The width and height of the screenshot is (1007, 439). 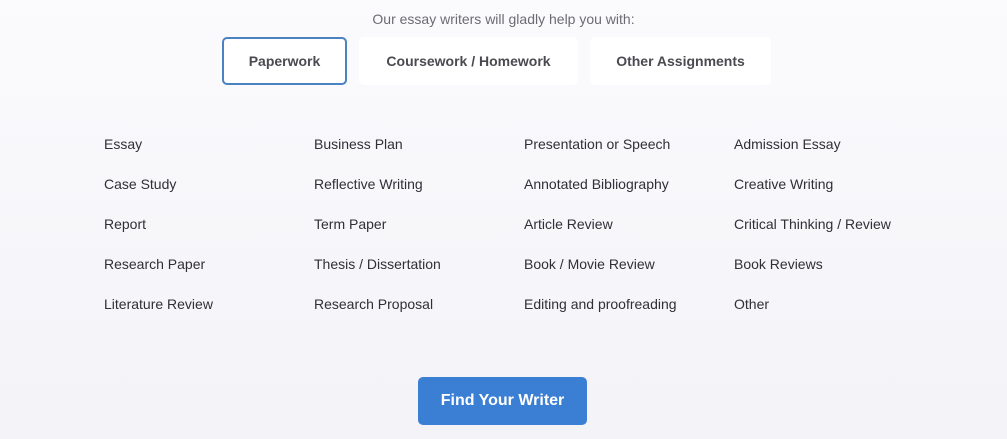 I want to click on service-item: Report, so click(x=209, y=234).